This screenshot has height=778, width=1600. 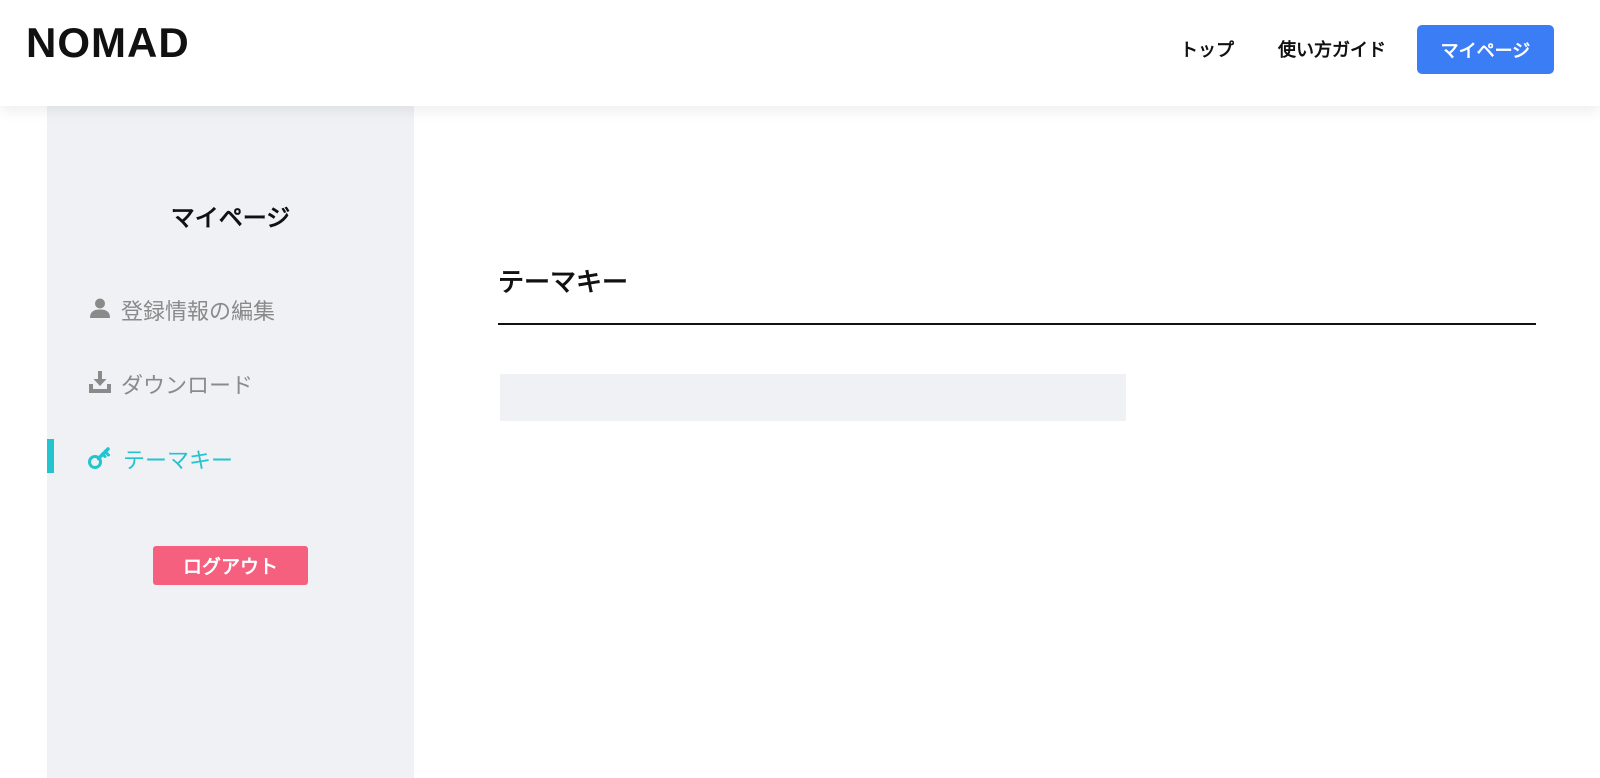 I want to click on nav-guide-link: 使い方ガイド, so click(x=1332, y=49).